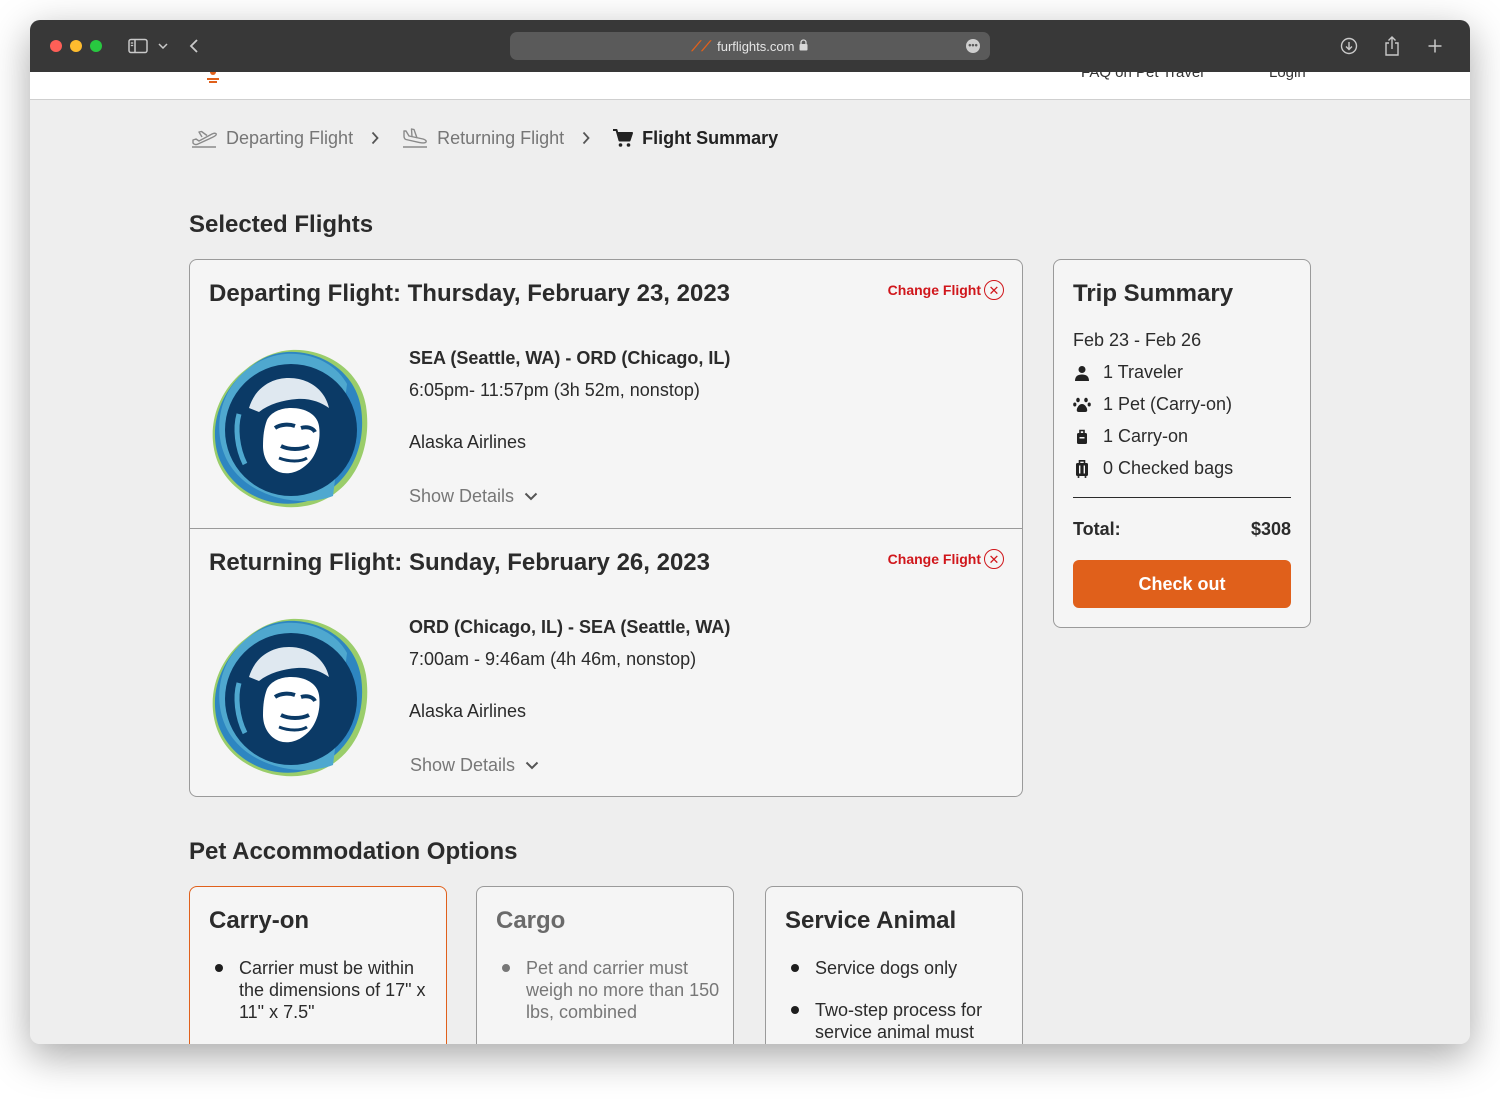 This screenshot has width=1500, height=1099. Describe the element at coordinates (290, 137) in the screenshot. I see `breadcrumb-label: Departing Flight` at that location.